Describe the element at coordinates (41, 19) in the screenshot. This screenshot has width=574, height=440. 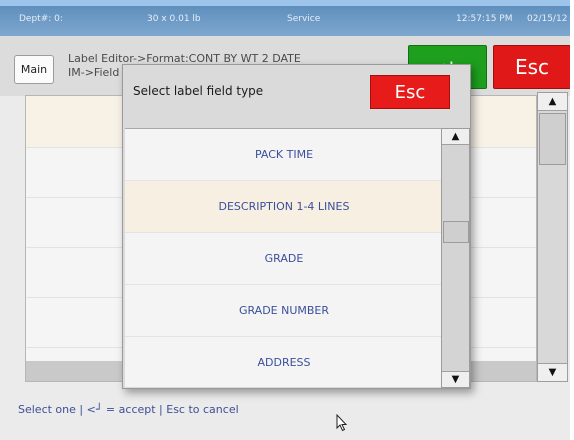
I see `dept-status: Dept#: 0:` at that location.